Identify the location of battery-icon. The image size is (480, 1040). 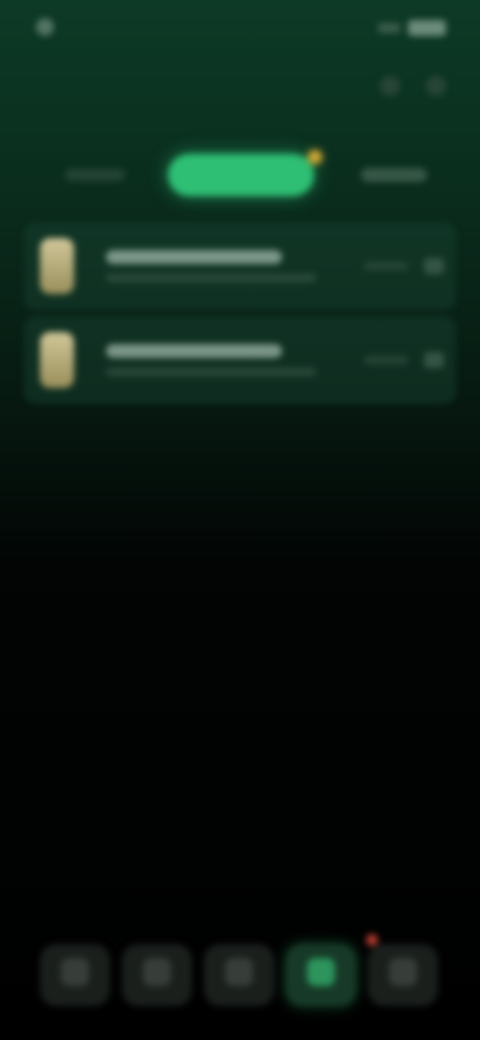
(427, 28).